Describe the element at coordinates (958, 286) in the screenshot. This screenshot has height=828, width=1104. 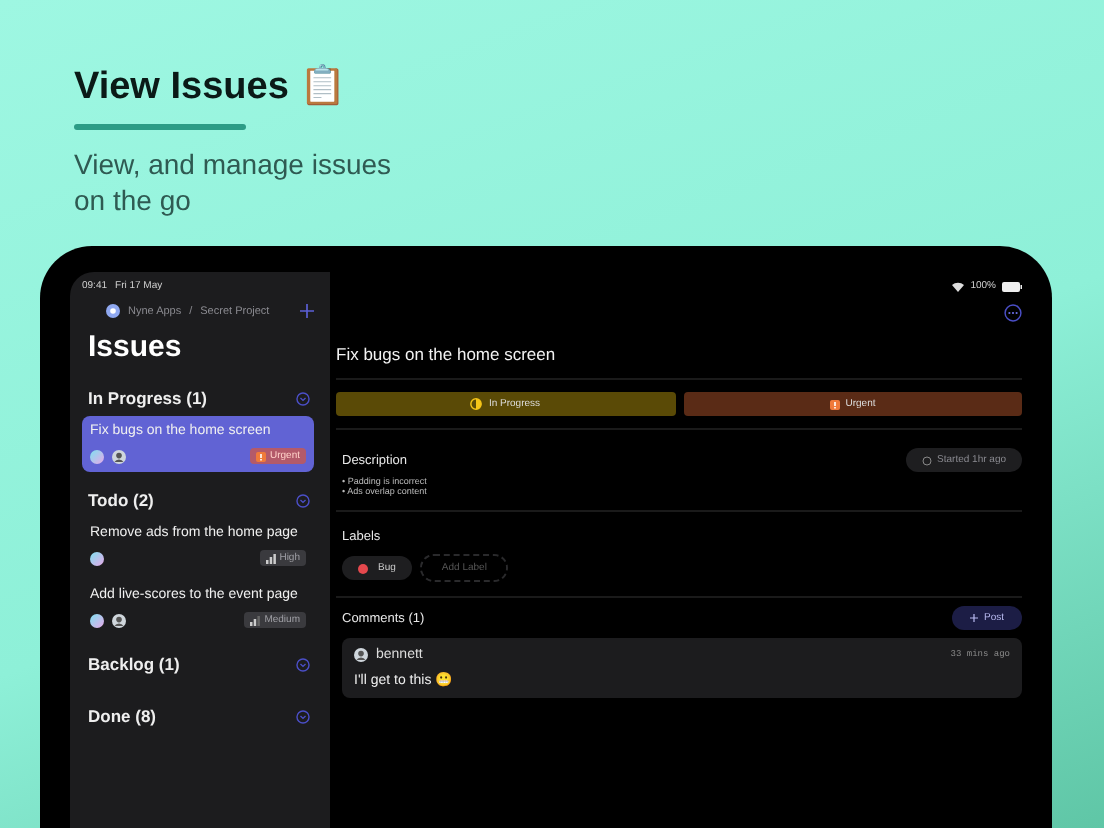
I see `wifi-icon` at that location.